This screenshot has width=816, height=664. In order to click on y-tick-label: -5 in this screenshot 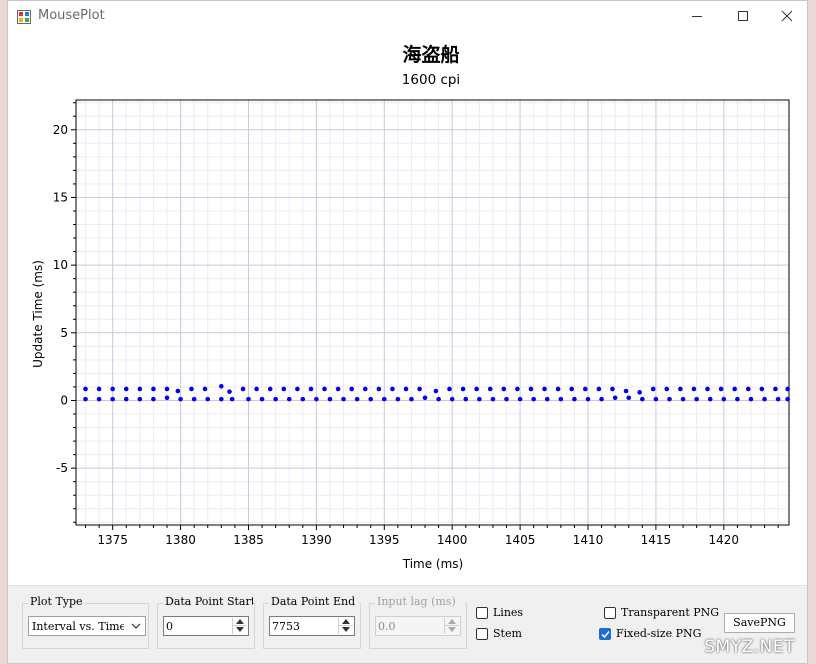, I will do `click(62, 468)`.